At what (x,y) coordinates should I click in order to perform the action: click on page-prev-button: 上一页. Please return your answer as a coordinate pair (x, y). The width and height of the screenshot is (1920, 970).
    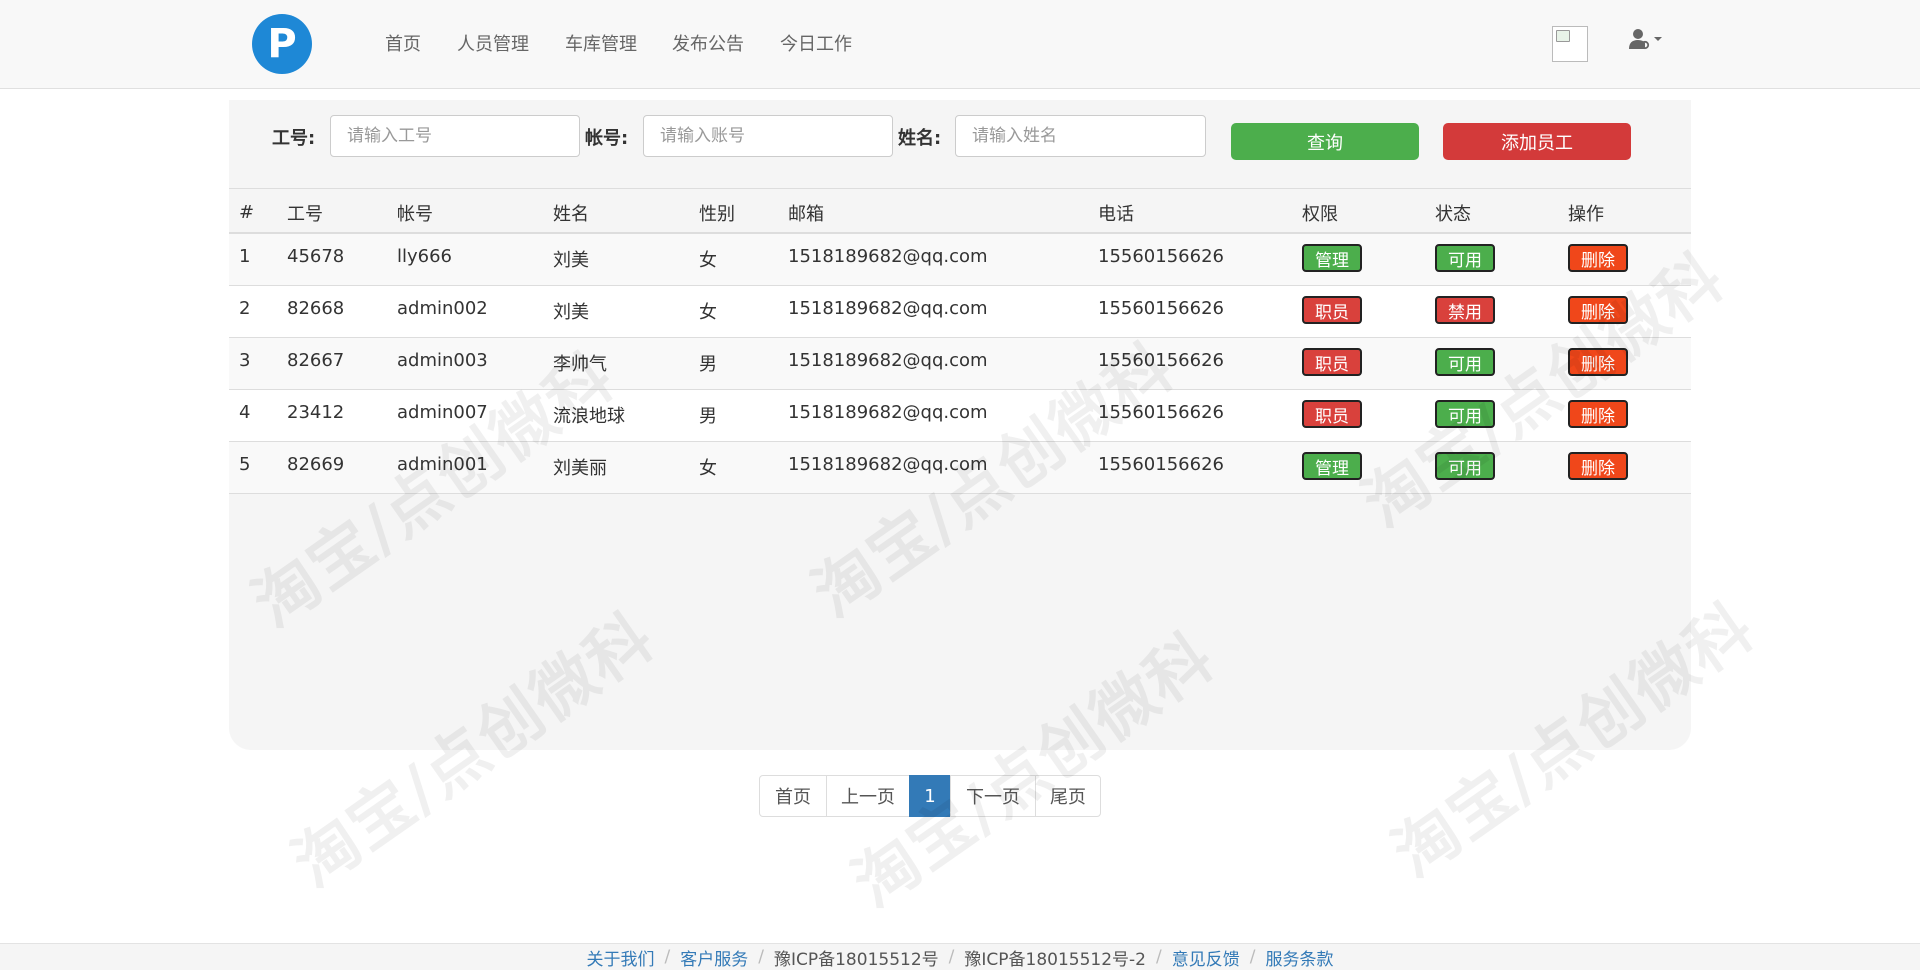
    Looking at the image, I should click on (868, 796).